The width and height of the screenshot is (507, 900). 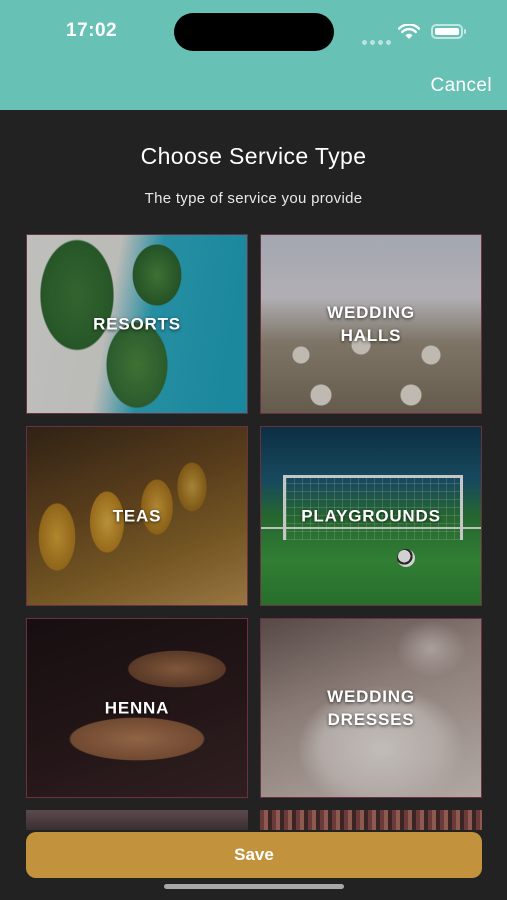 I want to click on service-tile-playgrounds: PLAYGROUNDS, so click(x=371, y=516).